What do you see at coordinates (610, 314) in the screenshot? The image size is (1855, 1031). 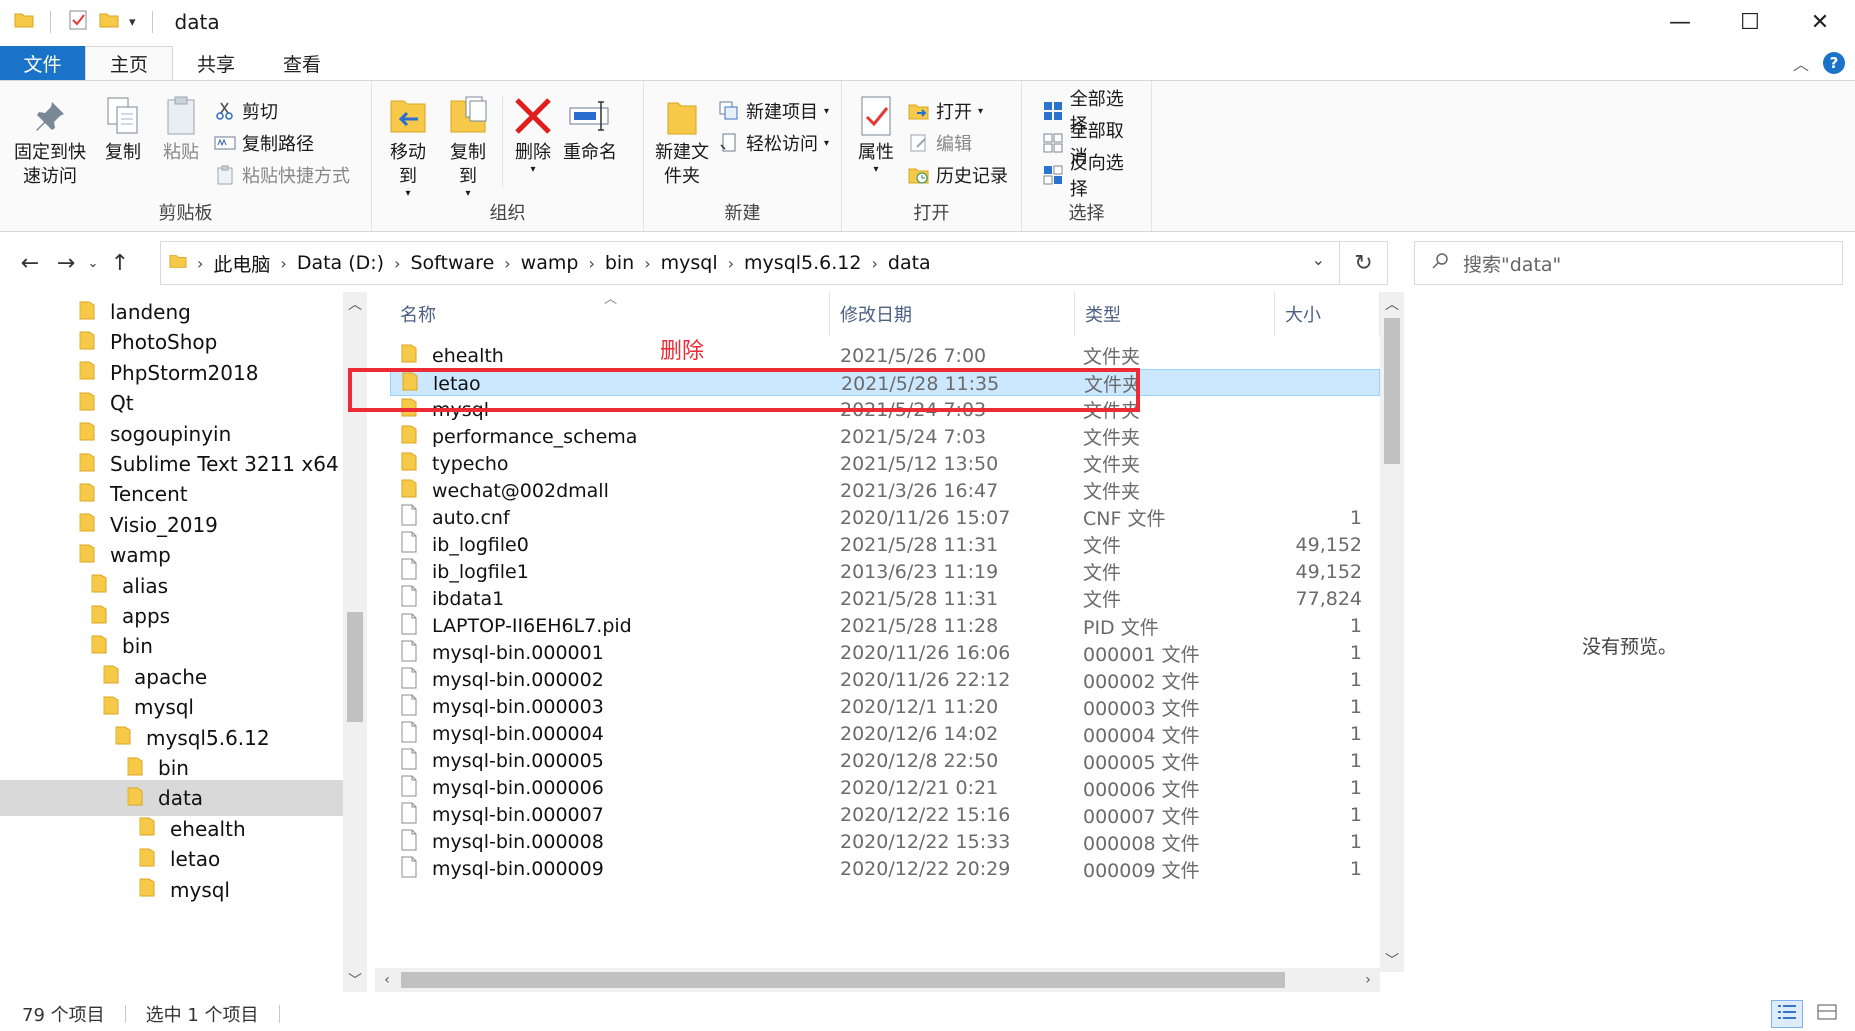 I see `column-header-name: 名称 ︿` at bounding box center [610, 314].